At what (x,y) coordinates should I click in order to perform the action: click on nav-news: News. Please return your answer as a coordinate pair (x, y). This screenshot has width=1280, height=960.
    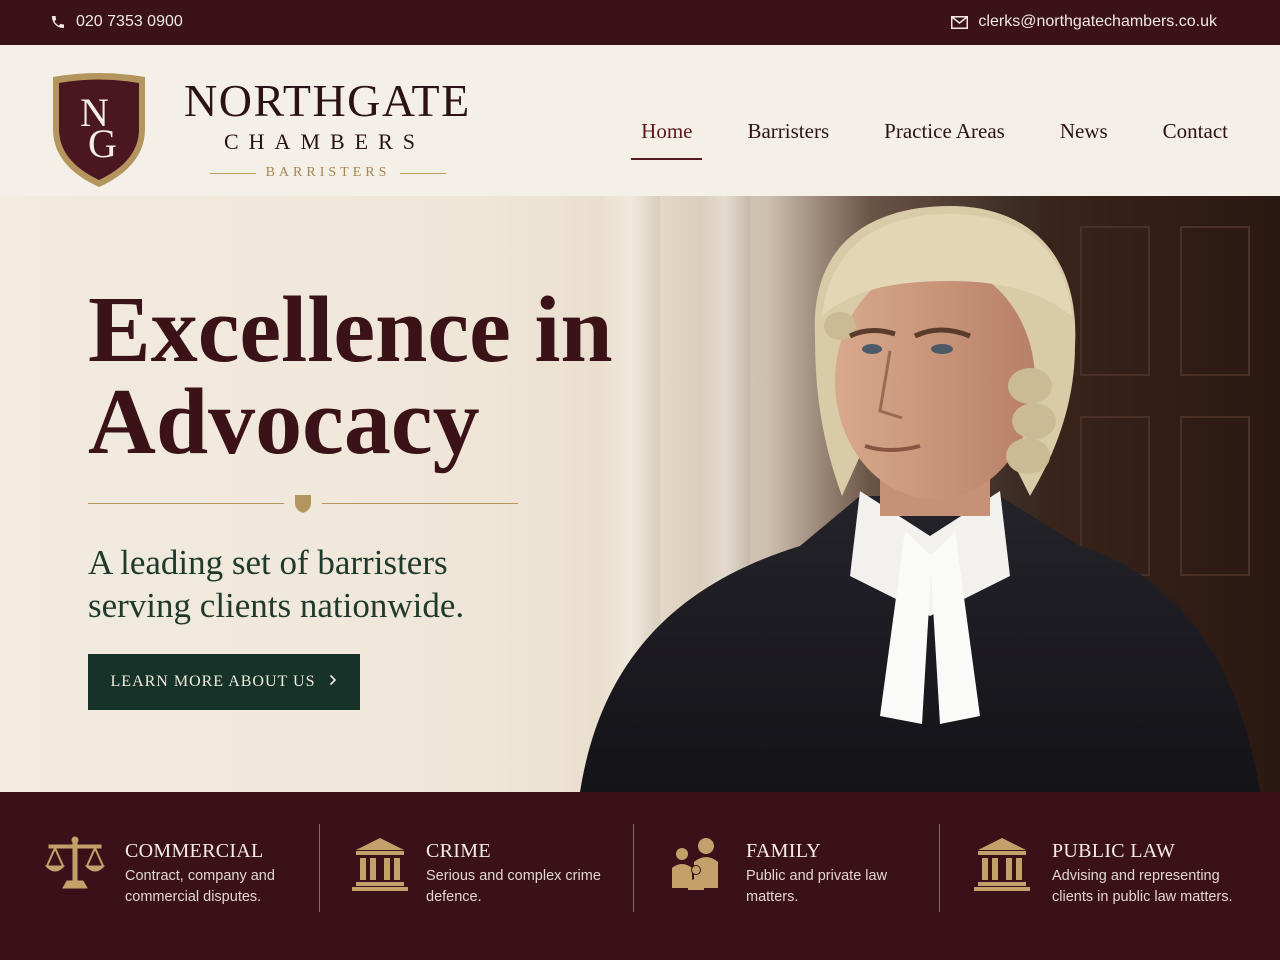
    Looking at the image, I should click on (1084, 139).